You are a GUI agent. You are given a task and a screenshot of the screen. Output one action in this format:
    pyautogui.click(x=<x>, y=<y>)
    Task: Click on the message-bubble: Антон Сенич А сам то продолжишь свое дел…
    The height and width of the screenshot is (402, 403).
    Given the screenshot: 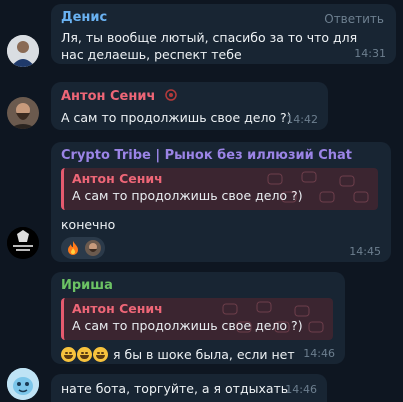 What is the action you would take?
    pyautogui.click(x=189, y=106)
    